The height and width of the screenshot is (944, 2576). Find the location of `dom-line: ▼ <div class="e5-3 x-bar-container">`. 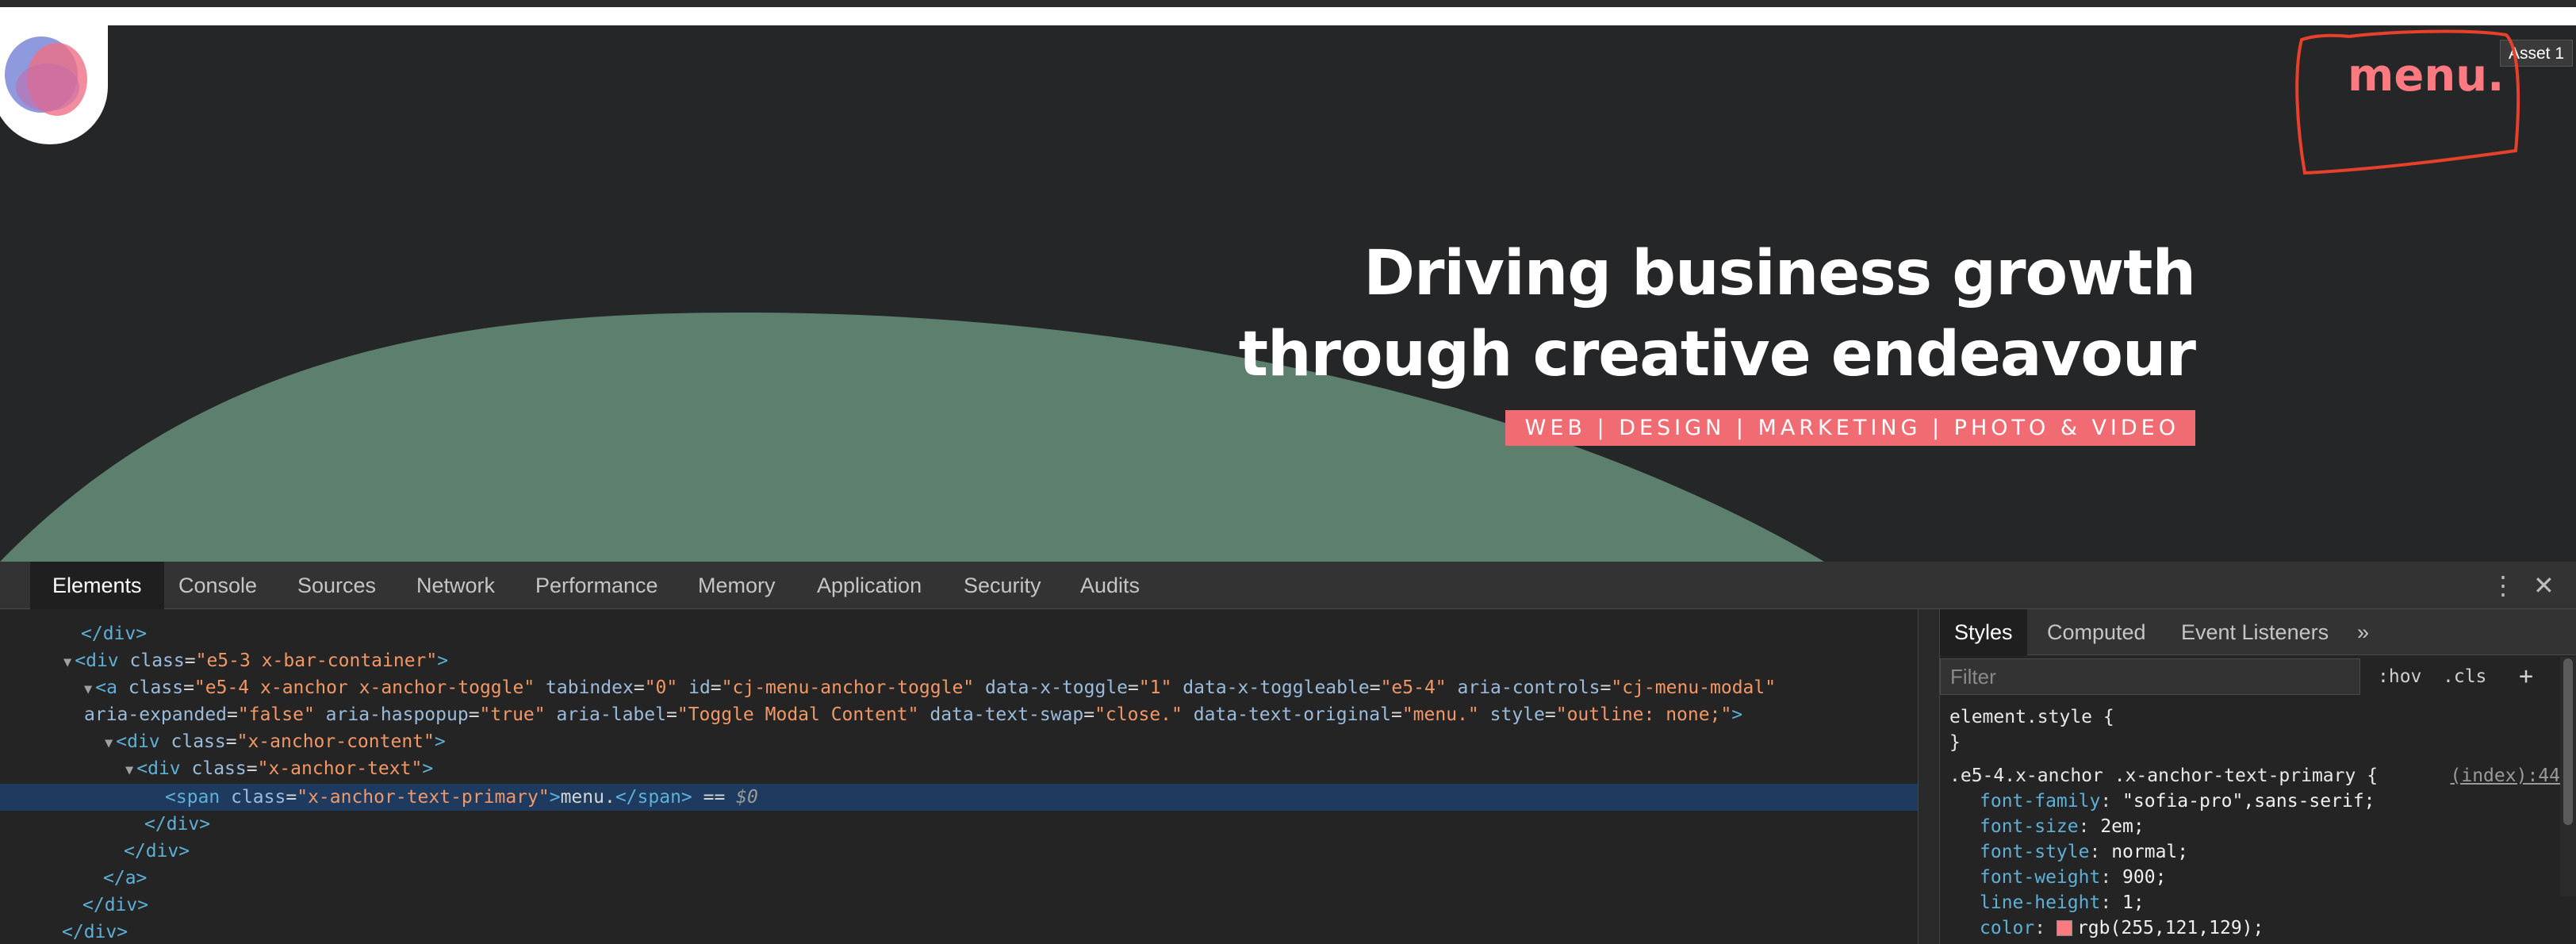

dom-line: ▼ <div class="e5-3 x-bar-container"> is located at coordinates (256, 660).